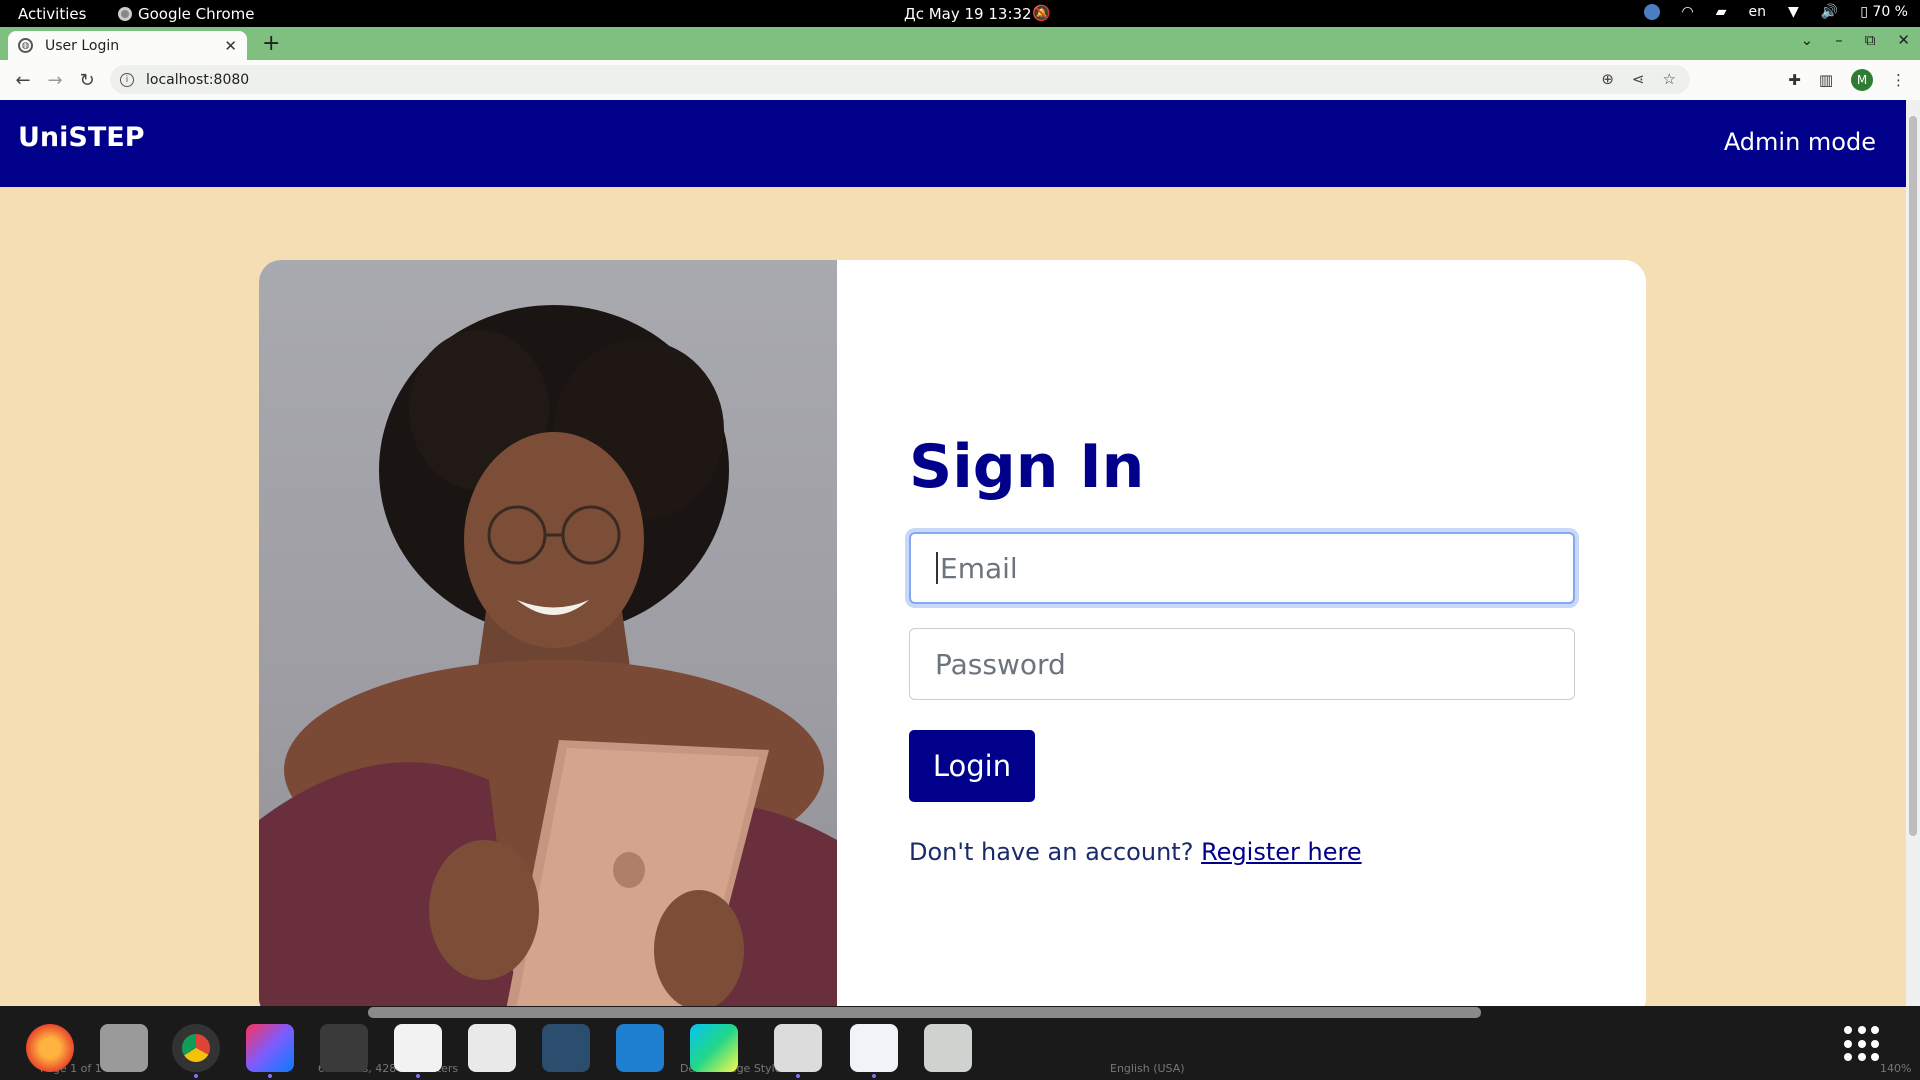 This screenshot has height=1080, width=1920. What do you see at coordinates (924, 1012) in the screenshot?
I see `horizontal-scrollbar` at bounding box center [924, 1012].